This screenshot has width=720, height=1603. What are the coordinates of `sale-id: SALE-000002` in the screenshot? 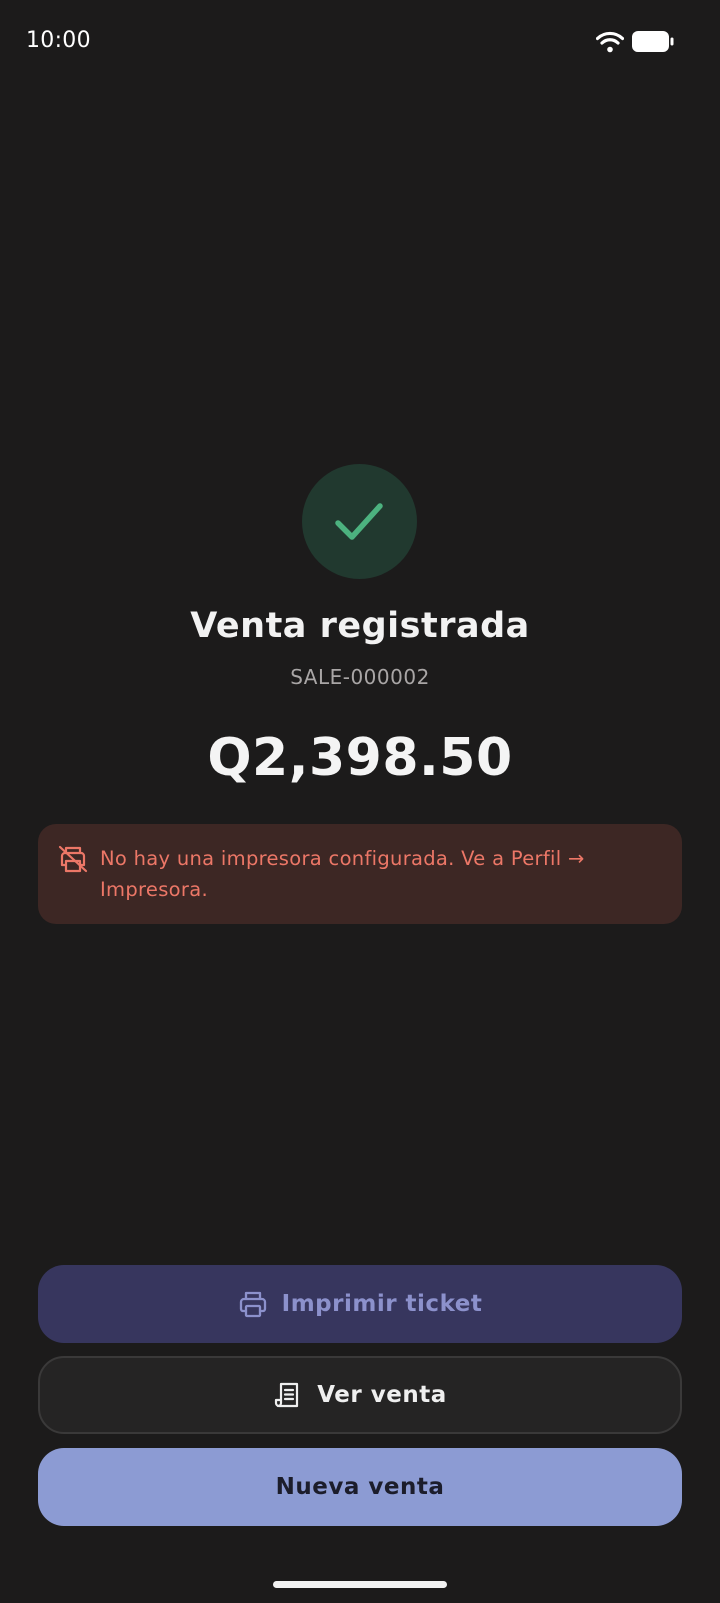 It's located at (360, 677).